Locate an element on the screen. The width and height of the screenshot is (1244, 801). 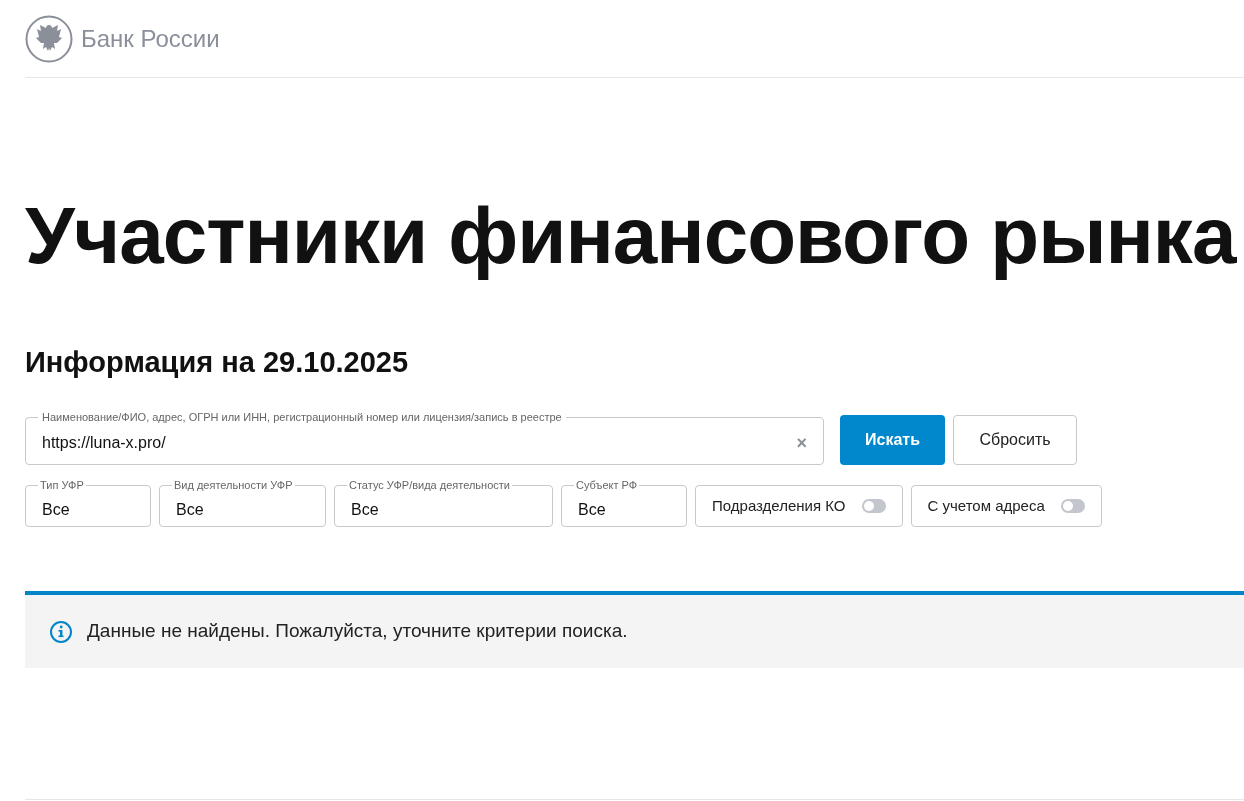
field-label: Тип УФР is located at coordinates (62, 485).